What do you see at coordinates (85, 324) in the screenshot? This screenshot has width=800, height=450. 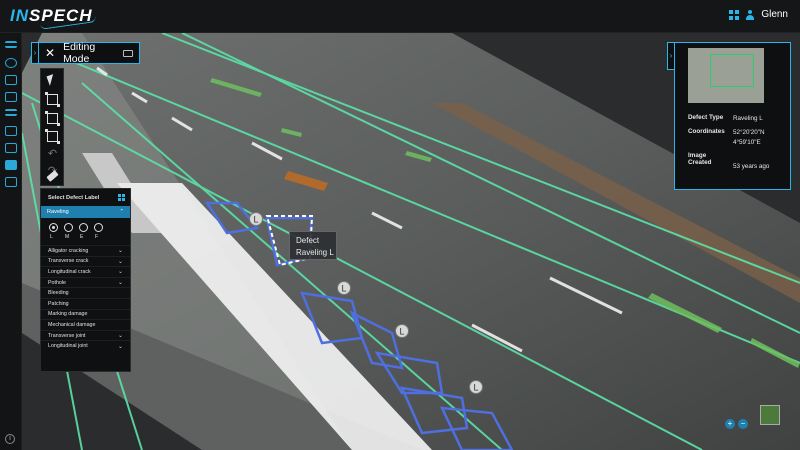 I see `label-item-mechanical-damage: Mechanical damage` at bounding box center [85, 324].